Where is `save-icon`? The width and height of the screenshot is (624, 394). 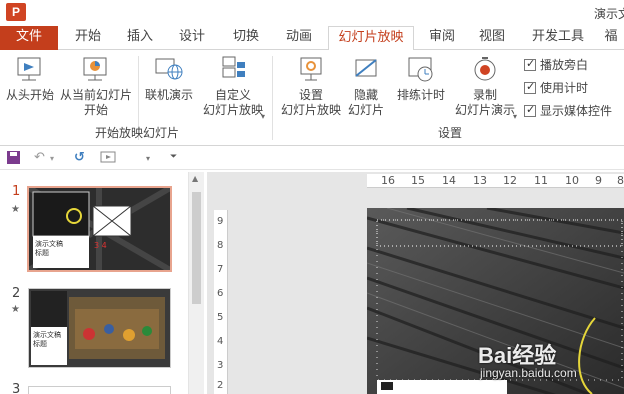
save-icon is located at coordinates (14, 158).